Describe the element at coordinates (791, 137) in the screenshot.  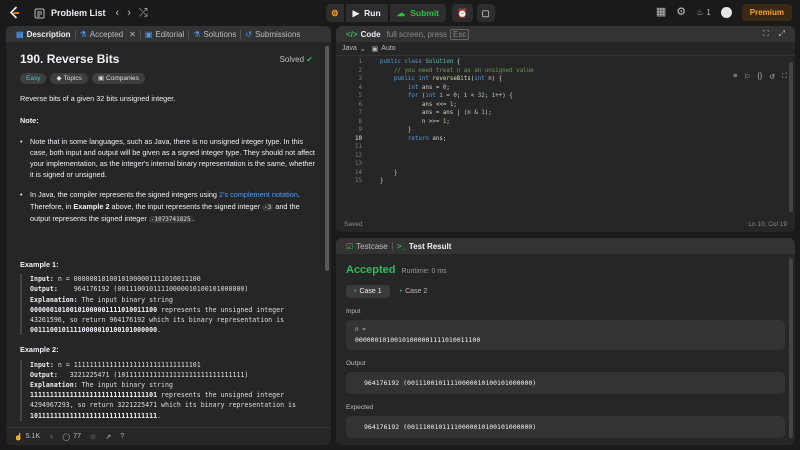
I see `code-scrollbar` at that location.